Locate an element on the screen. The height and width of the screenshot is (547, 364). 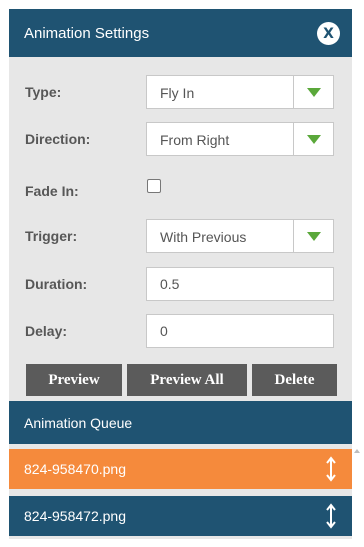
panel-title: Animation Settings is located at coordinates (87, 33).